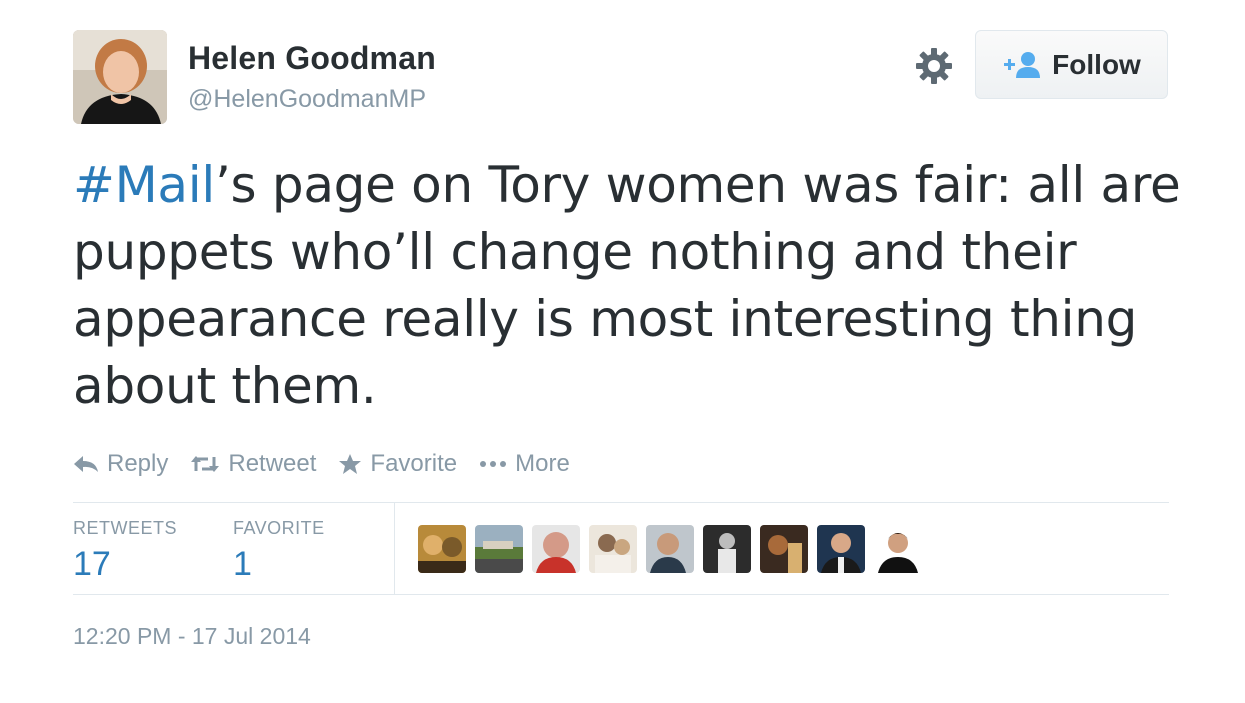 The height and width of the screenshot is (703, 1245). Describe the element at coordinates (192, 636) in the screenshot. I see `tweet-timestamp: 12:20 PM - 17 Jul 2014` at that location.